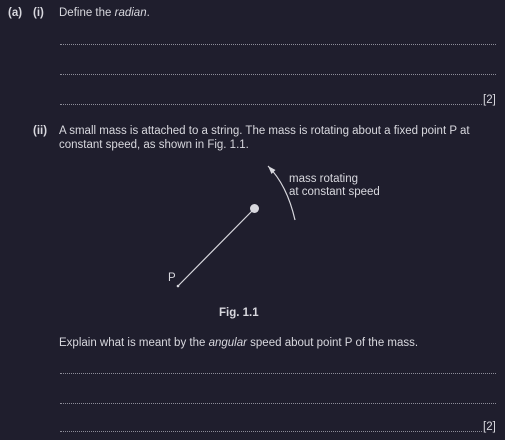 This screenshot has width=505, height=440. What do you see at coordinates (178, 286) in the screenshot?
I see `pivot-point` at bounding box center [178, 286].